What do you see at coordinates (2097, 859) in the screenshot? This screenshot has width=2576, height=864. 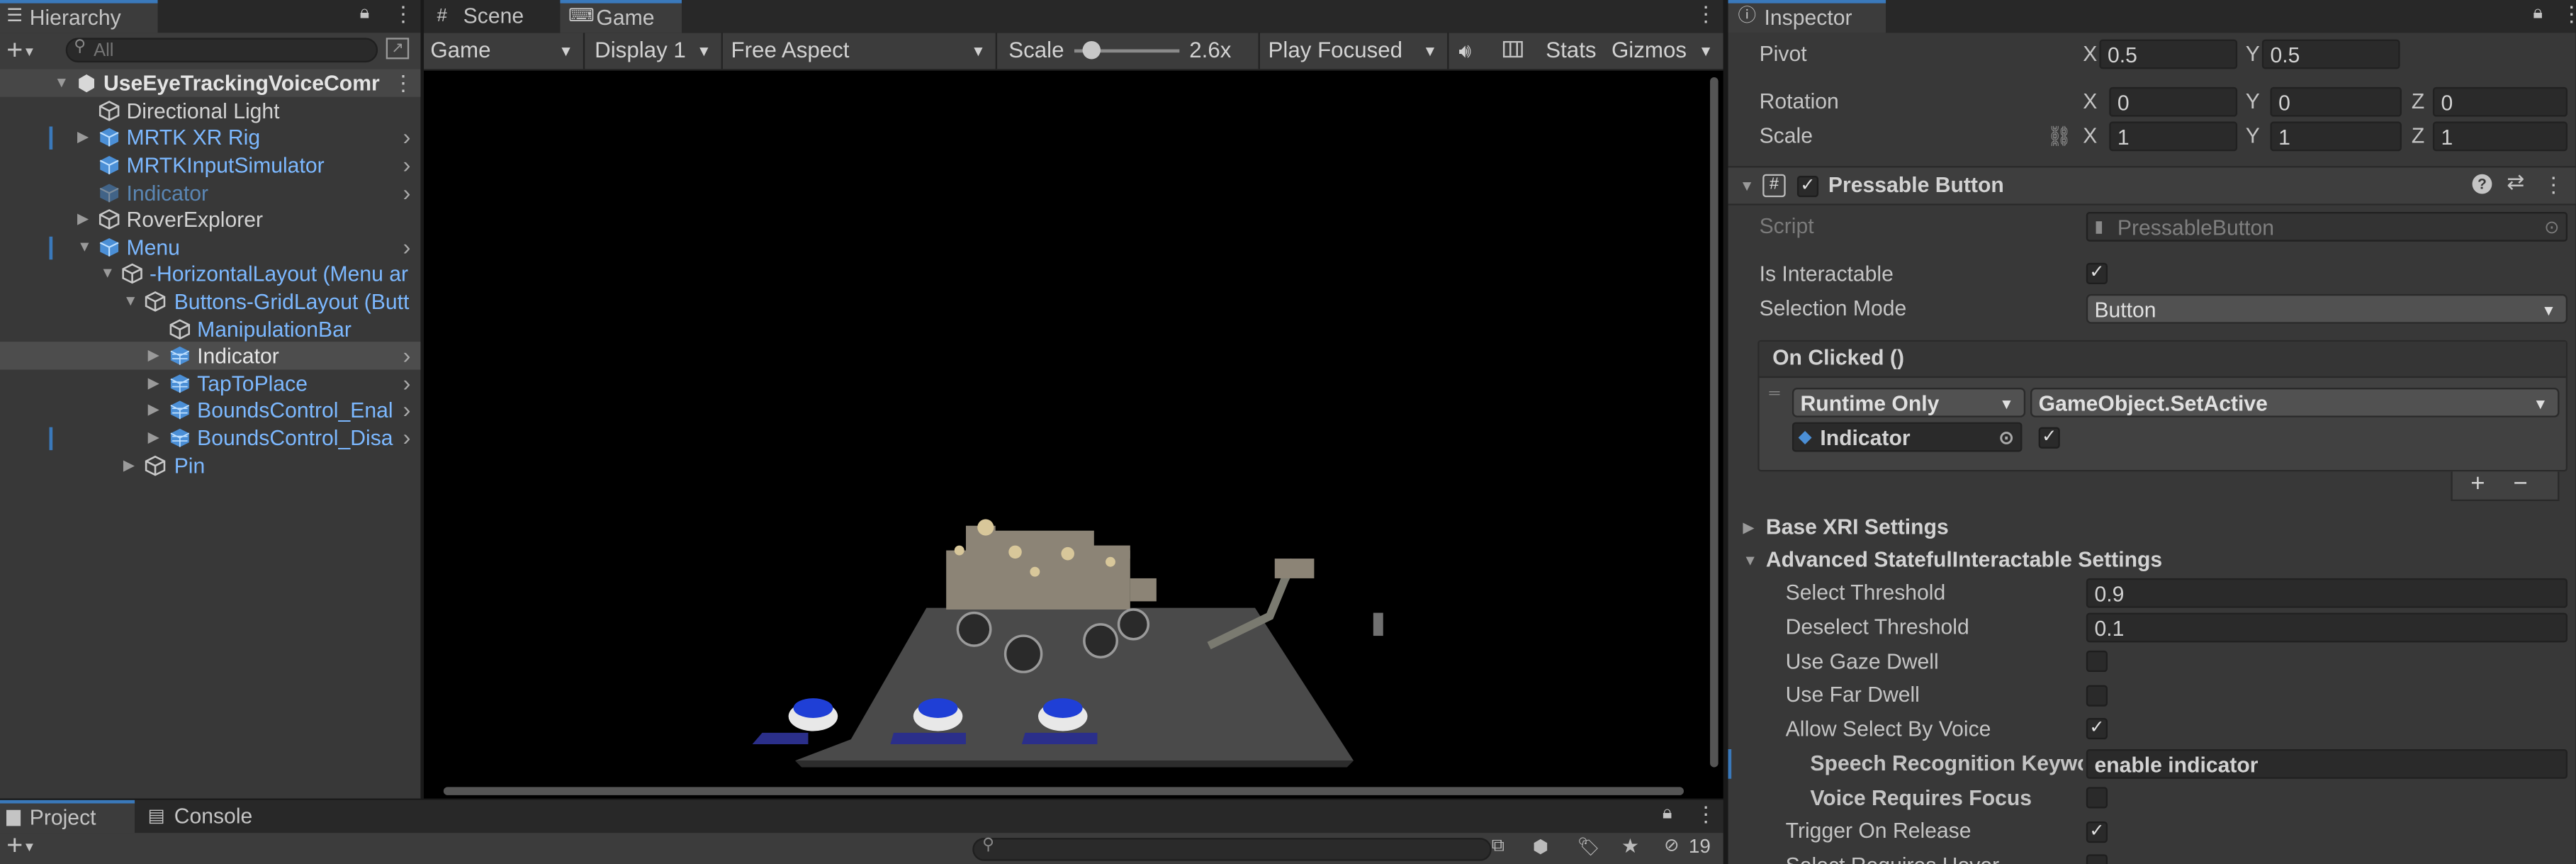 I see `select-requires-hover-checkbox` at bounding box center [2097, 859].